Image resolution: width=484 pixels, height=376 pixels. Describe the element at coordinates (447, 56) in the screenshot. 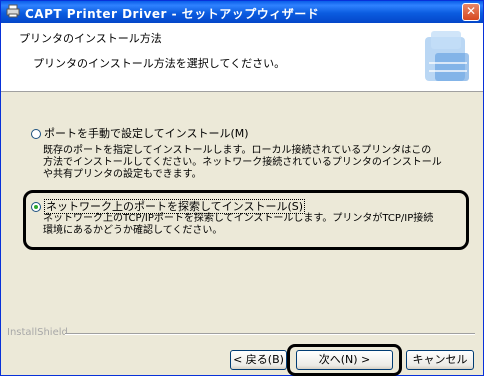

I see `printer-graphic-icon` at that location.